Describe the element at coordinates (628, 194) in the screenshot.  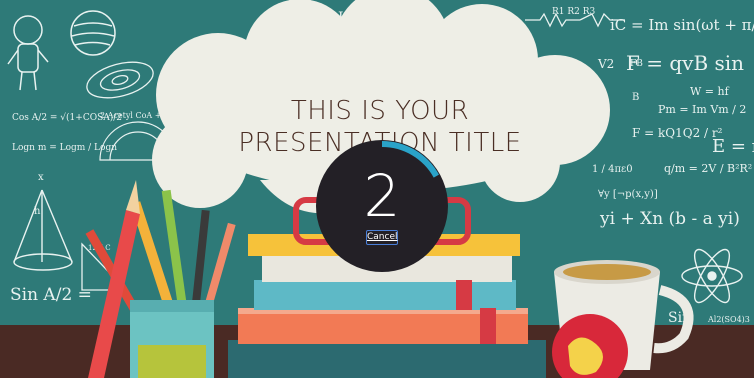
I see `formula-vy: ∀y [¬p(x,y)]` at that location.